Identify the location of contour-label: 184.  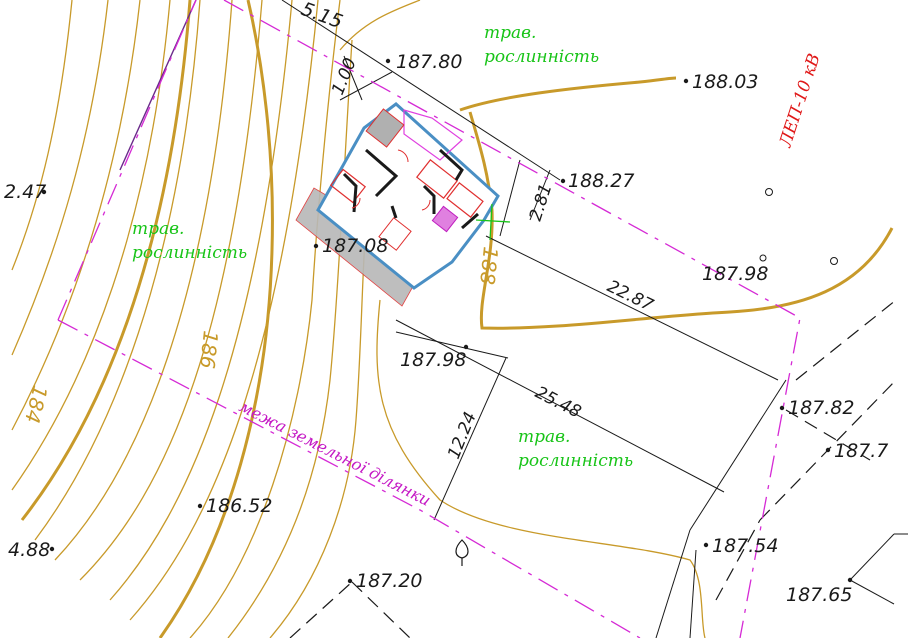
(36, 404).